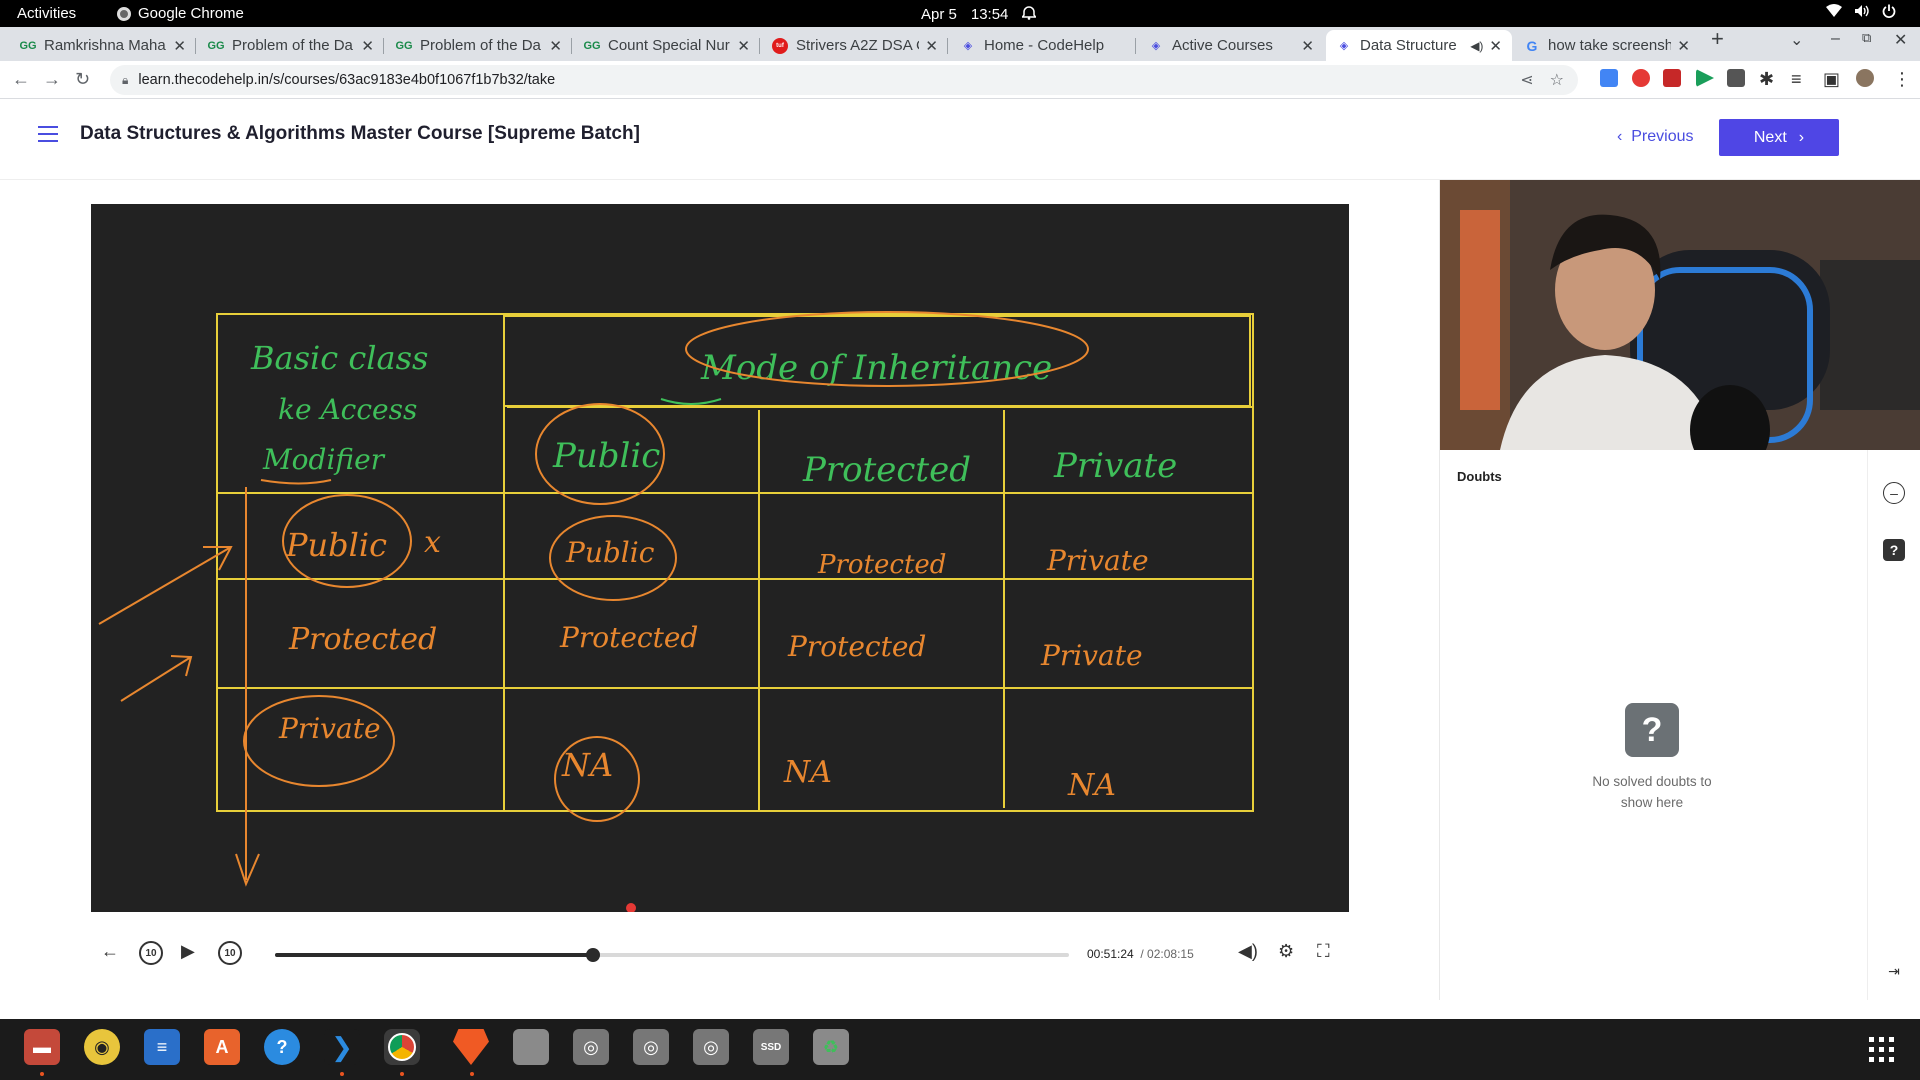 This screenshot has height=1080, width=1920. I want to click on settings-gear-icon: ⚙, so click(1286, 951).